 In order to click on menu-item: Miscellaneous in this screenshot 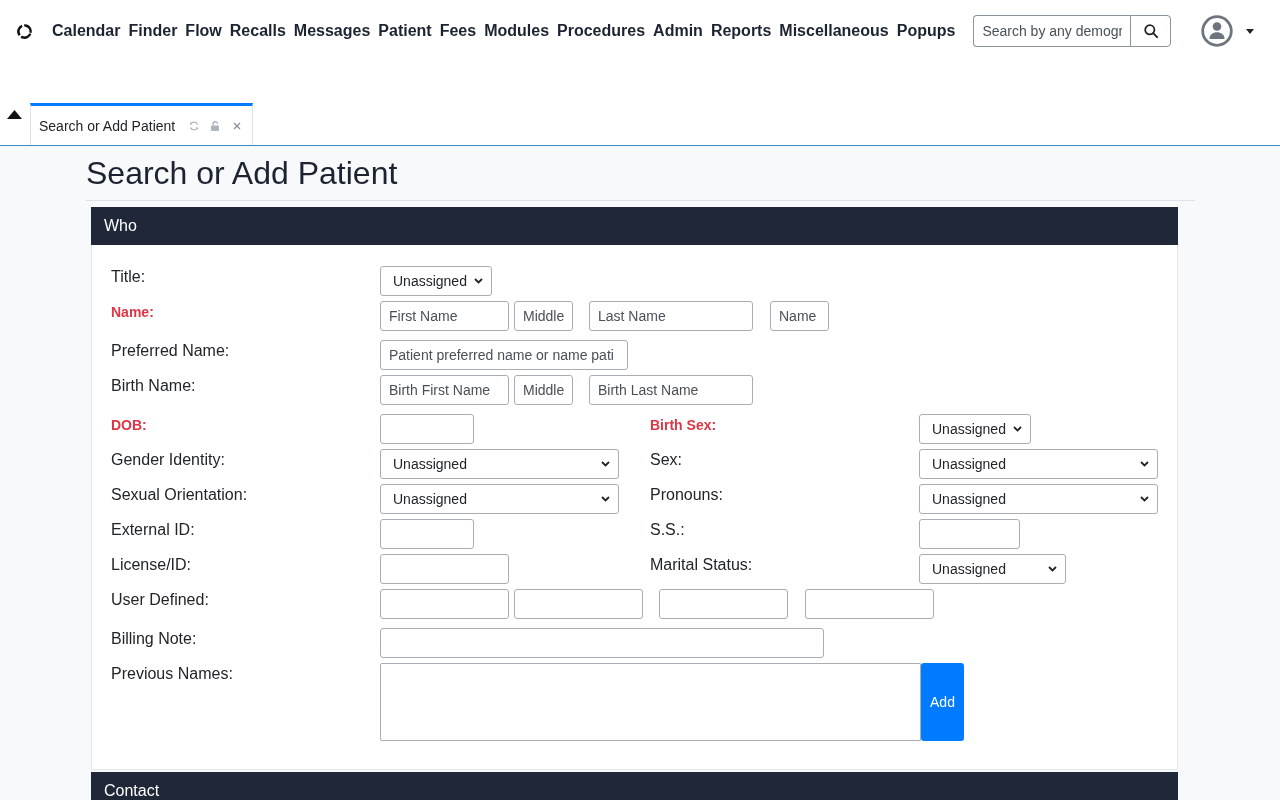, I will do `click(834, 31)`.